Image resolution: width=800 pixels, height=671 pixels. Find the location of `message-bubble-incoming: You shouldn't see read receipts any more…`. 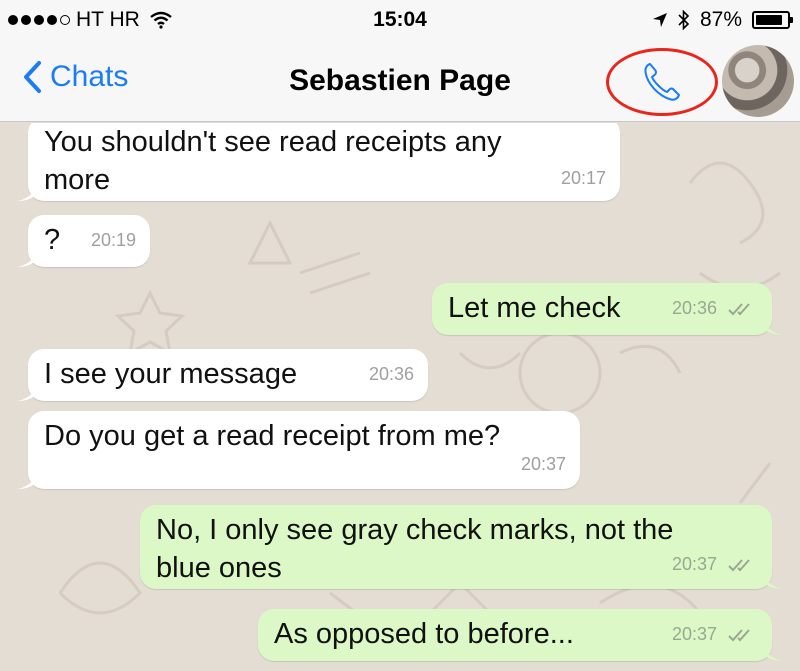

message-bubble-incoming: You shouldn't see read receipts any more… is located at coordinates (319, 162).